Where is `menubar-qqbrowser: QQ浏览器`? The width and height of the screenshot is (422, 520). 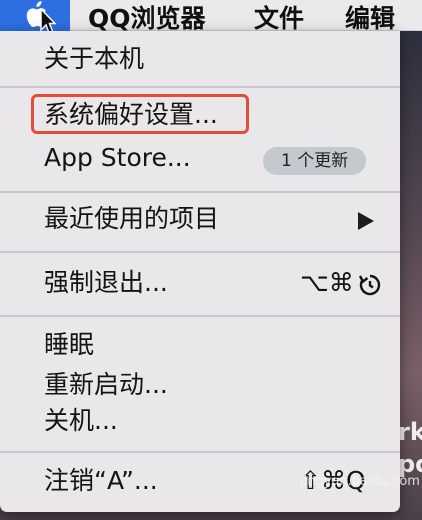 menubar-qqbrowser: QQ浏览器 is located at coordinates (147, 17).